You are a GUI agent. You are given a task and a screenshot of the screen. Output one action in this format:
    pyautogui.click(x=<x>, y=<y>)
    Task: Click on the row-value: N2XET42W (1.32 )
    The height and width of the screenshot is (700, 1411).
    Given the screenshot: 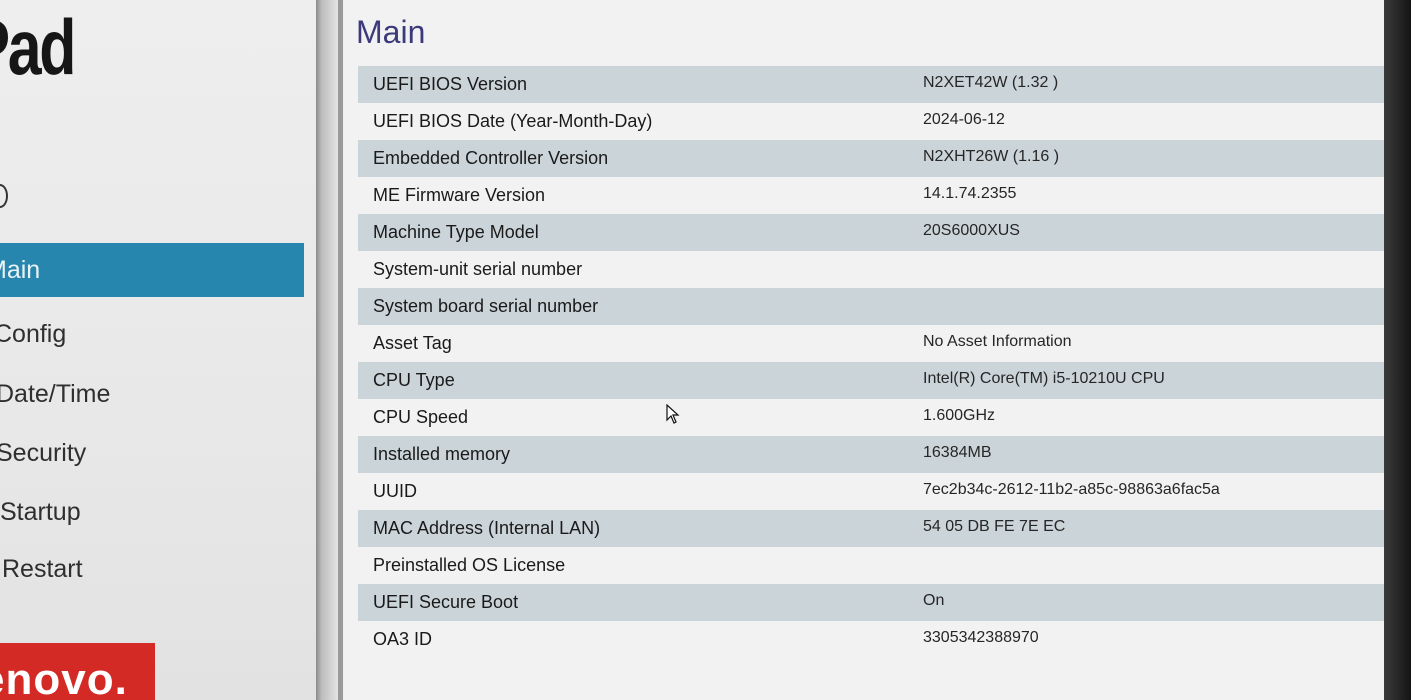 What is the action you would take?
    pyautogui.click(x=991, y=82)
    